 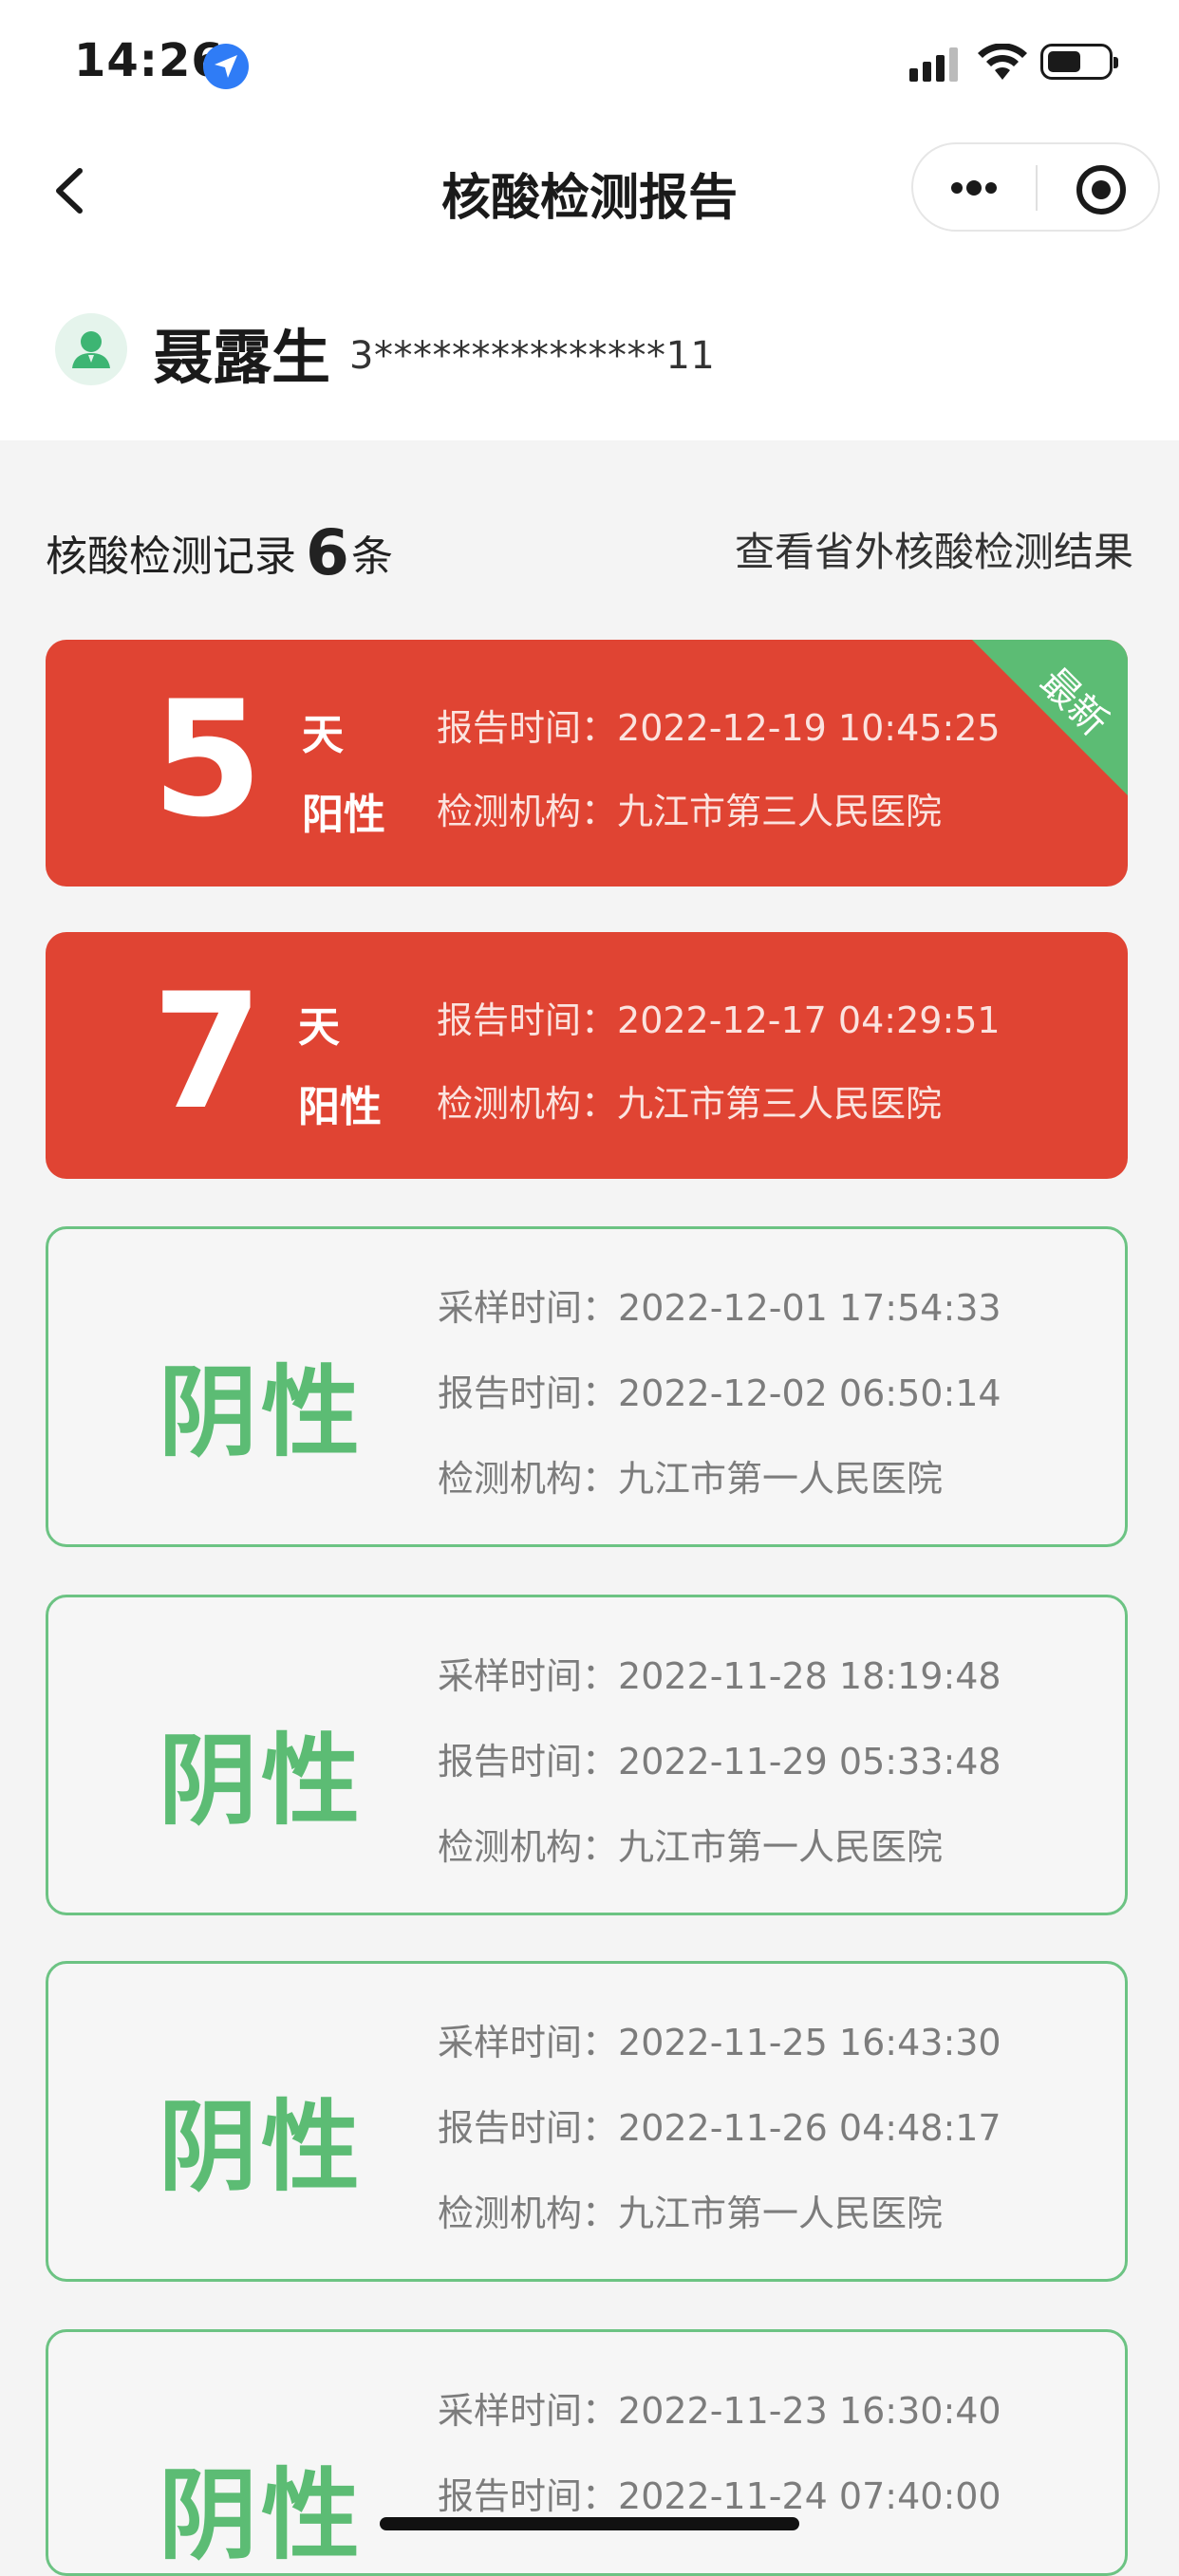 I want to click on nav-bar: 核酸检测报告, so click(x=589, y=188).